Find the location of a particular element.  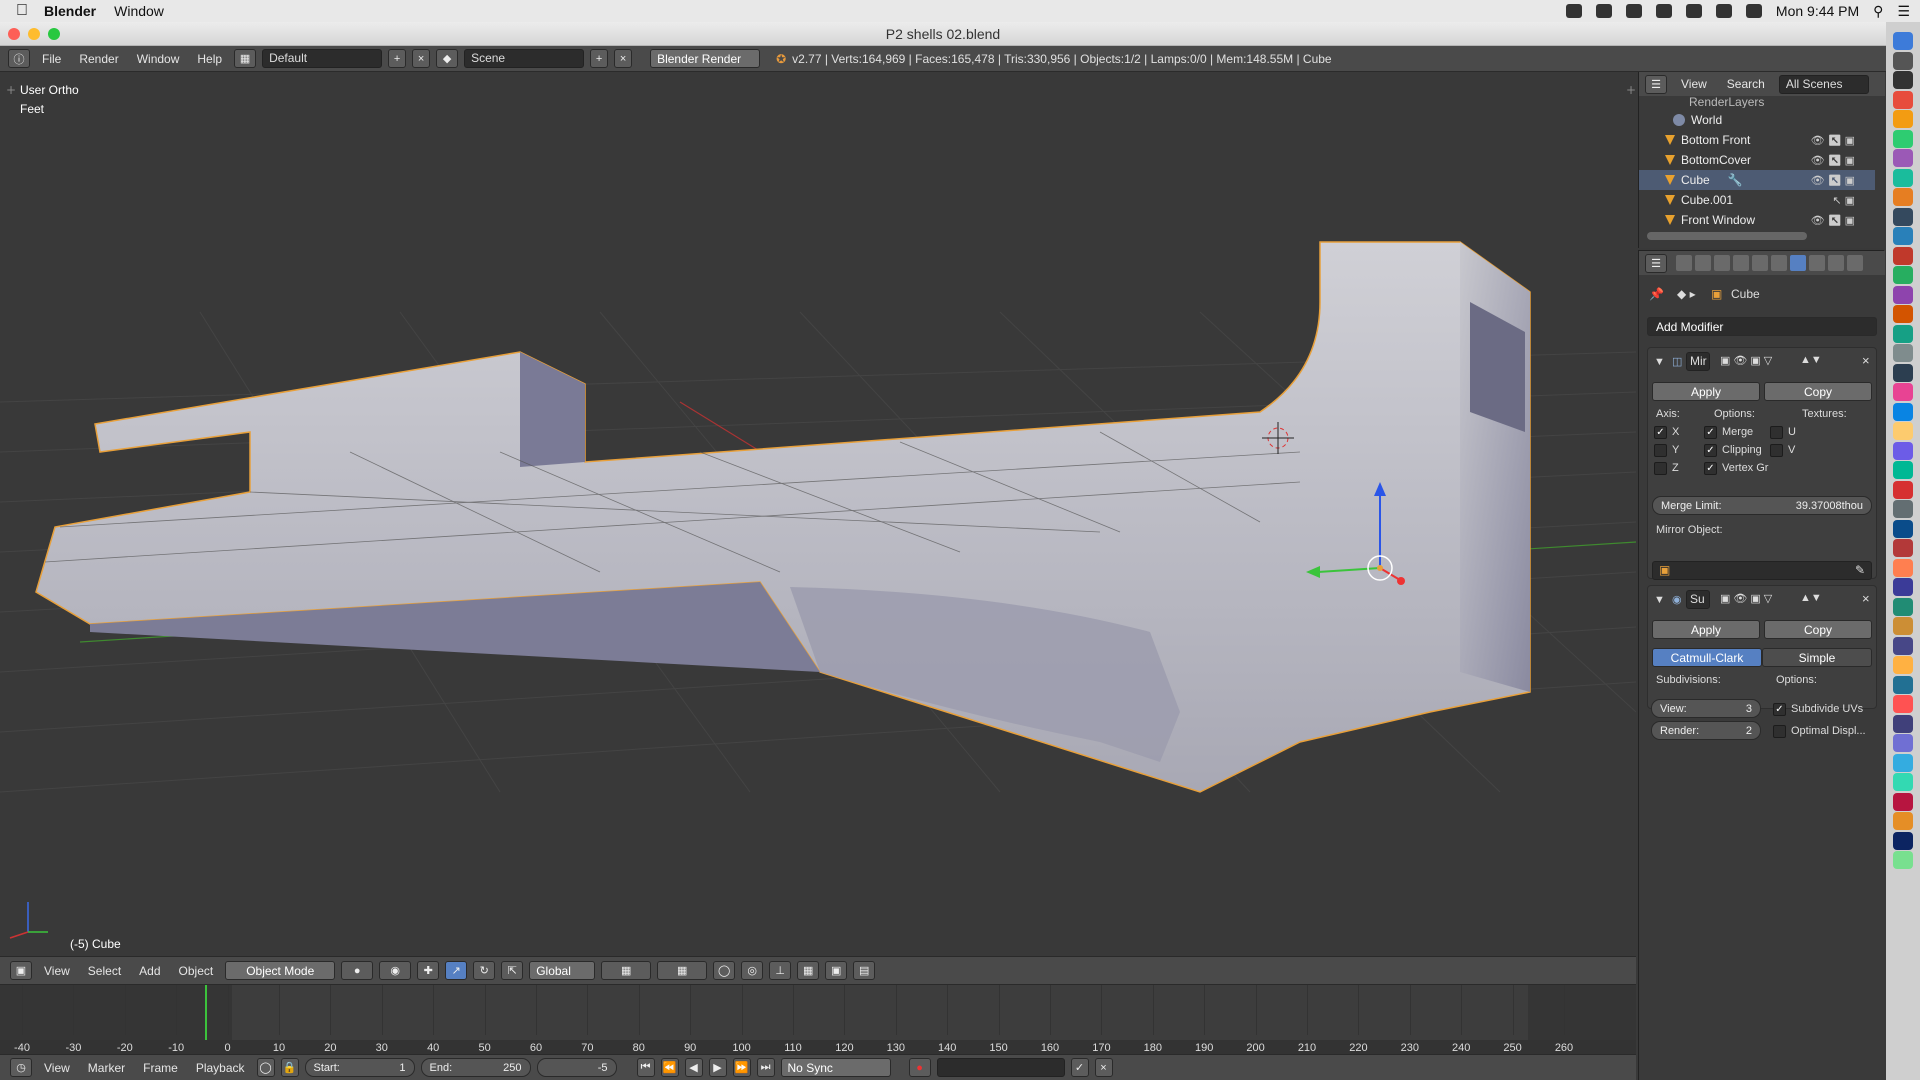

outliner-row-front-window: Front Window 👁 ↖ ▣ is located at coordinates (1757, 220).